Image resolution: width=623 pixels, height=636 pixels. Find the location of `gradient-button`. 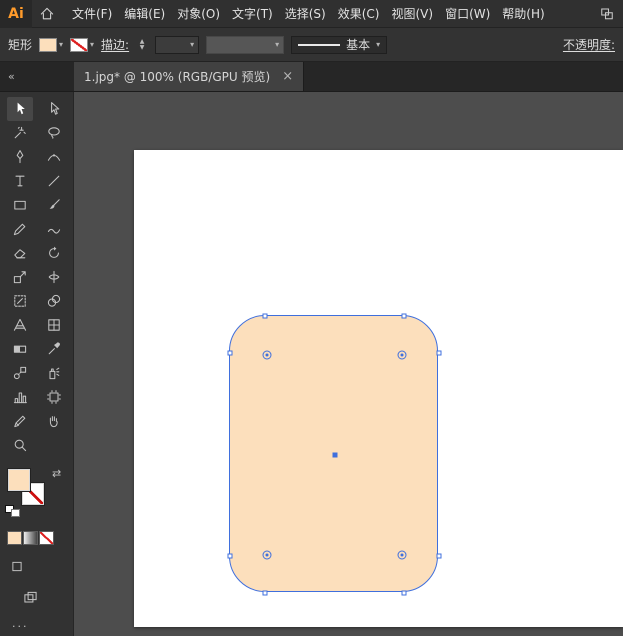

gradient-button is located at coordinates (30, 538).